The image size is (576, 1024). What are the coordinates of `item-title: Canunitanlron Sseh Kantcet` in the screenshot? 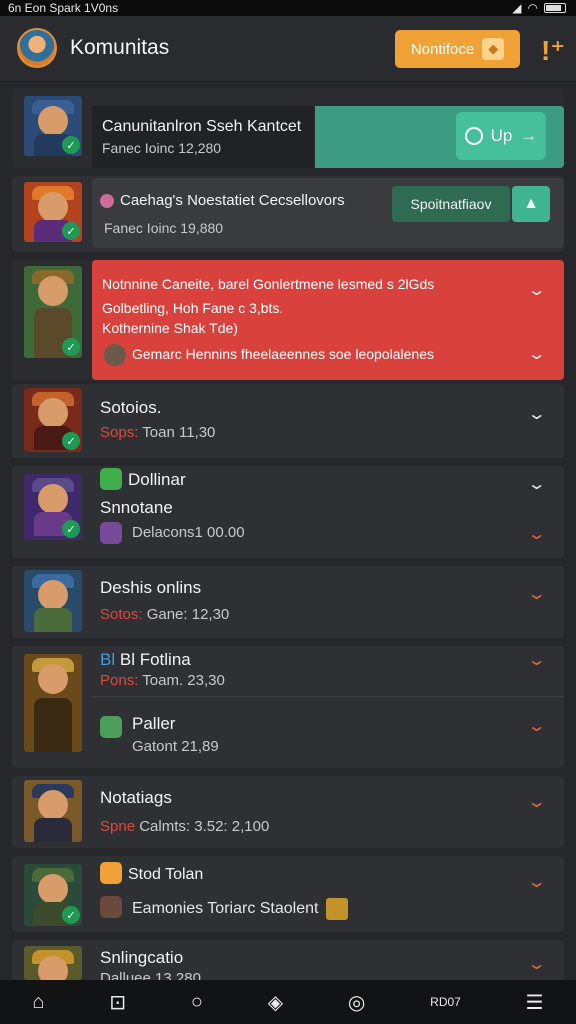 It's located at (202, 126).